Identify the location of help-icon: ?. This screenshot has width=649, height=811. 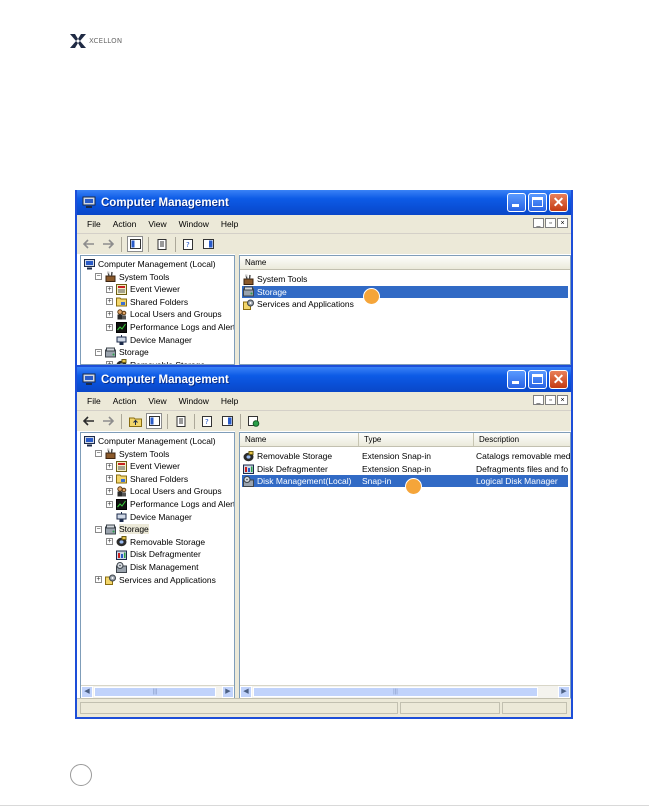
(207, 421).